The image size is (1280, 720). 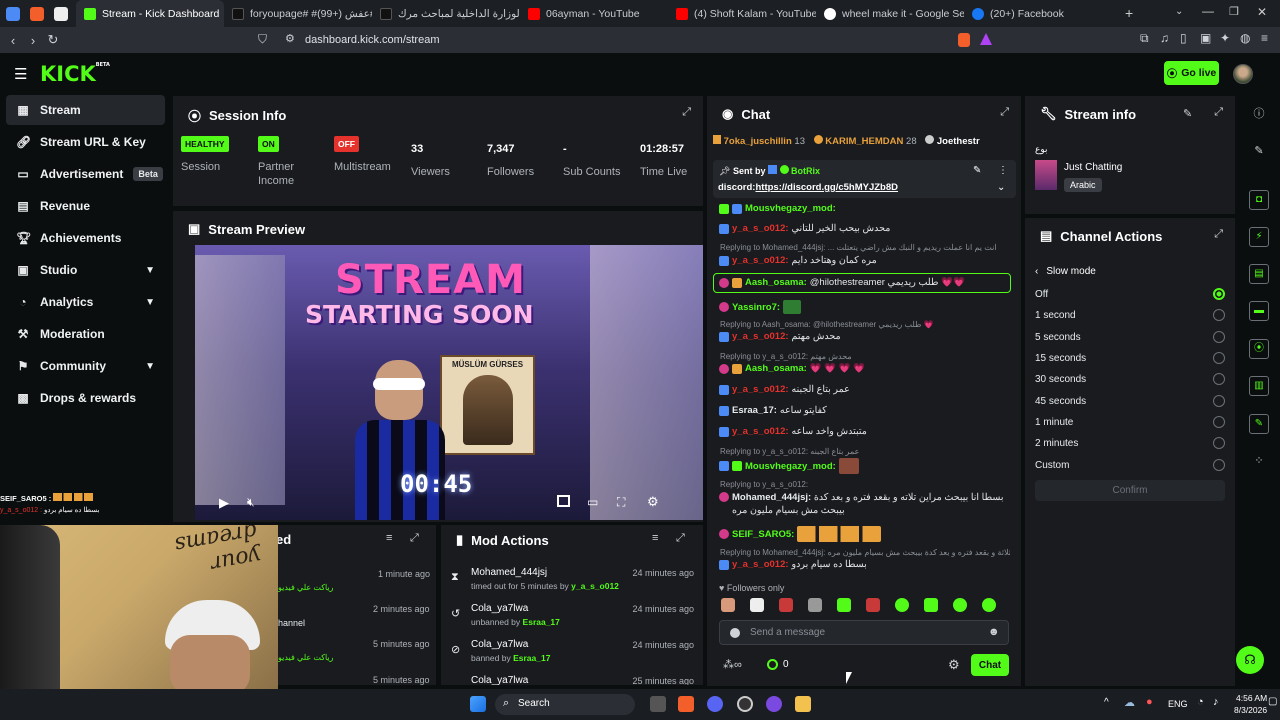 What do you see at coordinates (1259, 114) in the screenshot?
I see `info-icon: ⓘ` at bounding box center [1259, 114].